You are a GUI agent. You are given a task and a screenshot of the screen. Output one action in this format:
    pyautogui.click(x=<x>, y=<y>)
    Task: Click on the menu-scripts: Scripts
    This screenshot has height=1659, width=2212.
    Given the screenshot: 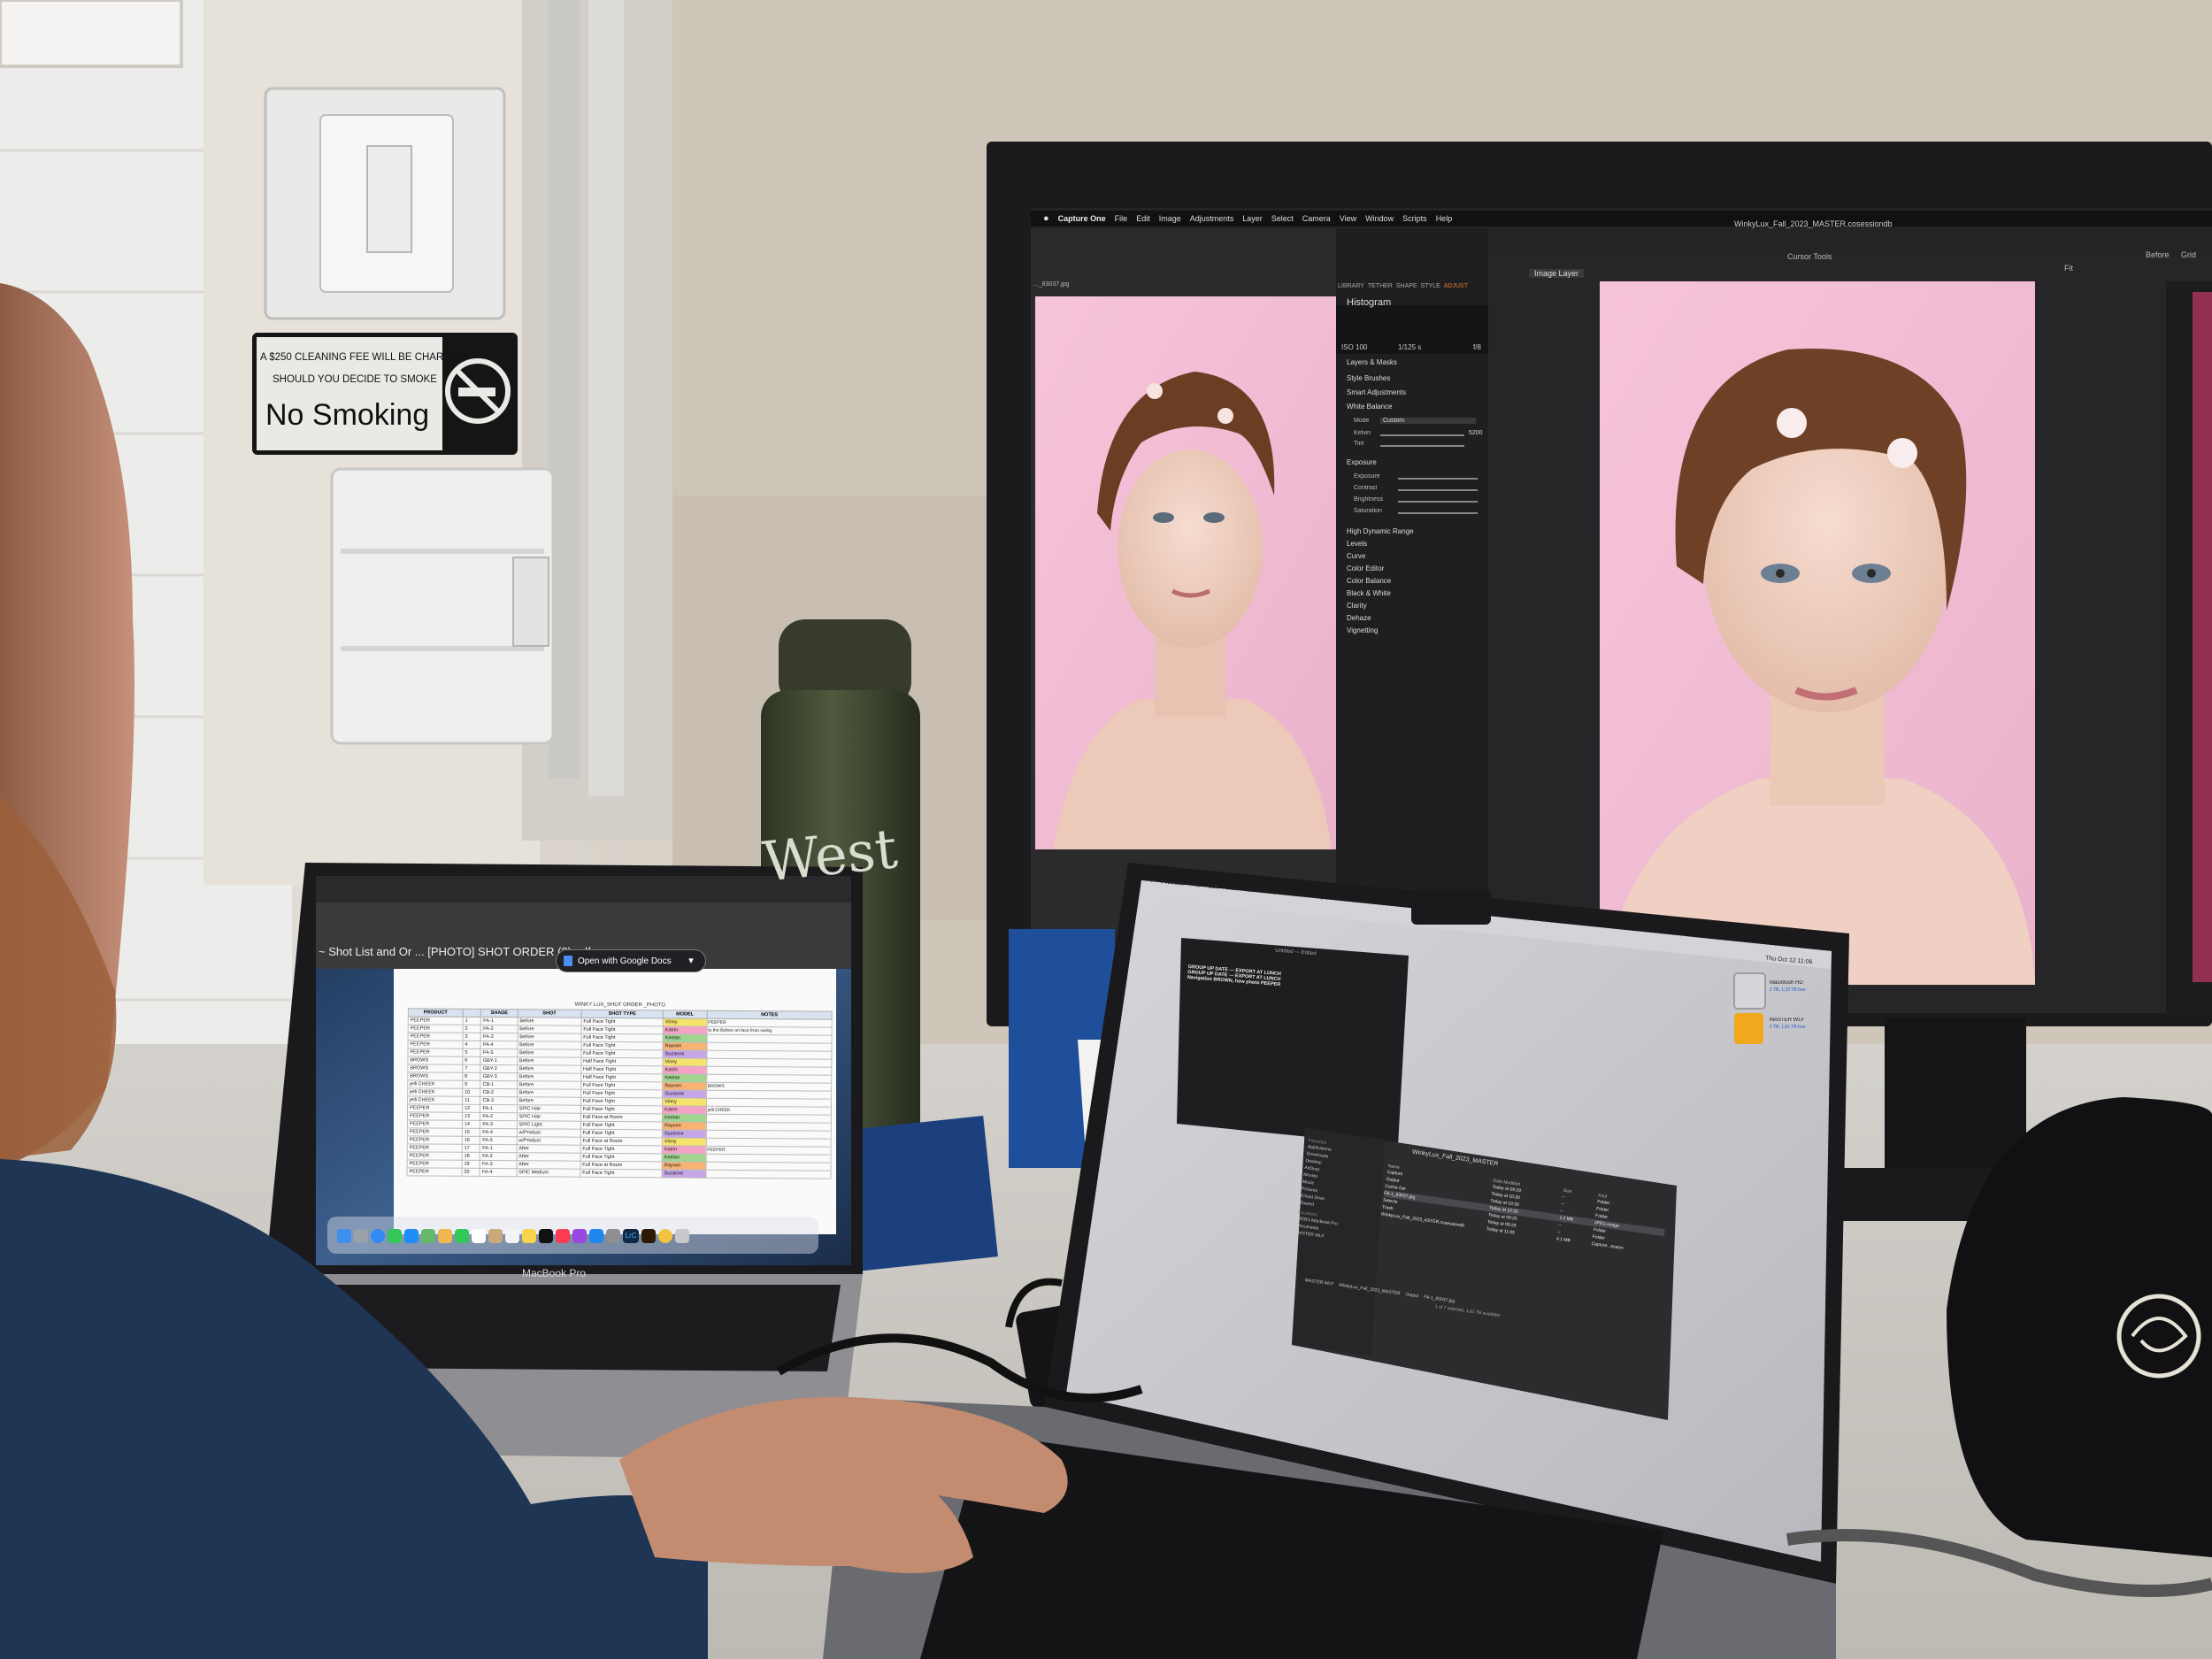 What is the action you would take?
    pyautogui.click(x=1415, y=219)
    